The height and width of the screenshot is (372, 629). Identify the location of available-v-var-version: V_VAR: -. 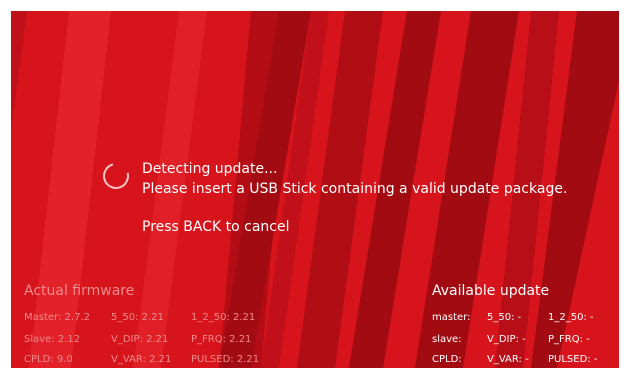
(508, 359).